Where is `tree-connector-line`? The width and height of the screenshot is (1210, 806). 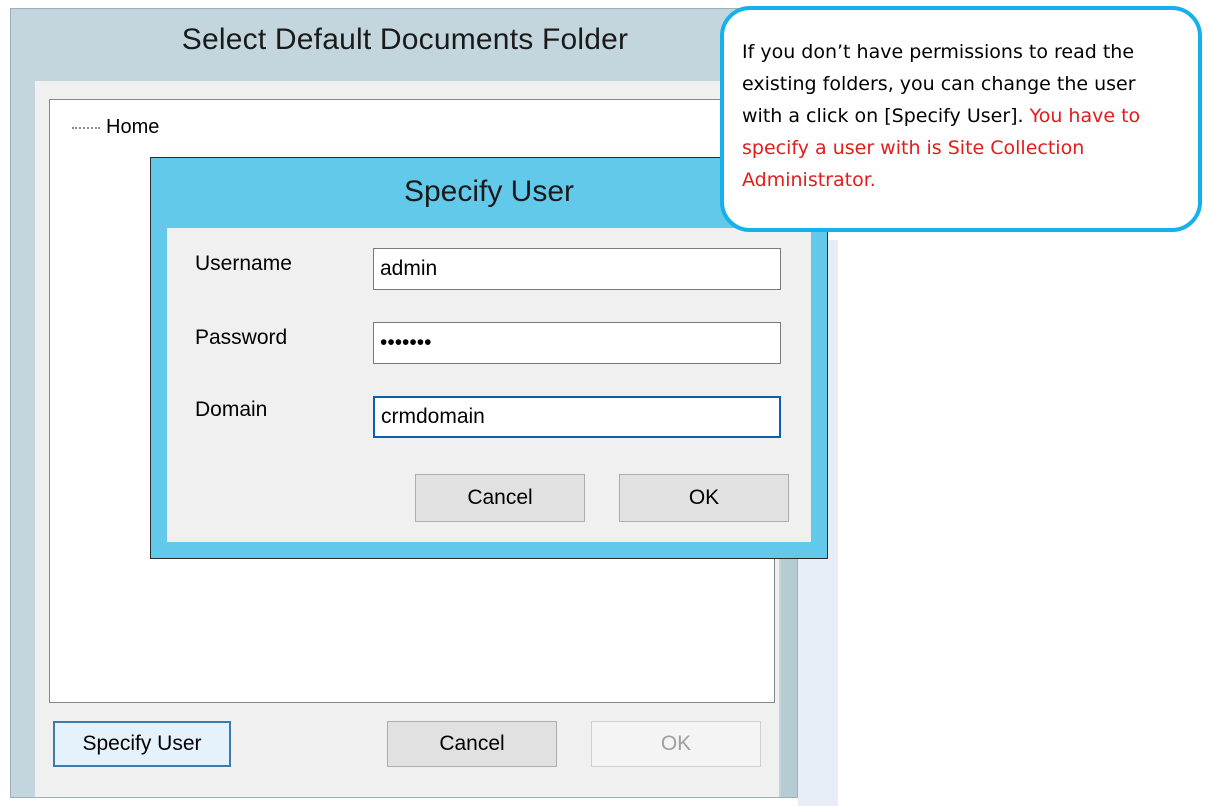 tree-connector-line is located at coordinates (86, 127).